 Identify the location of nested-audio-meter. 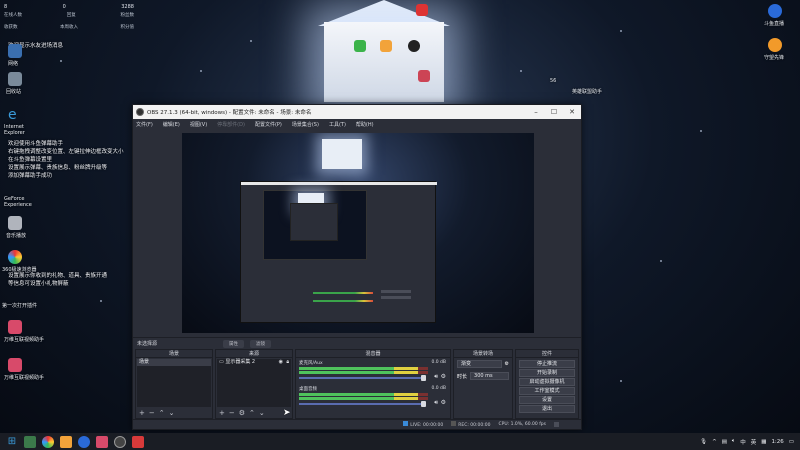
(343, 293).